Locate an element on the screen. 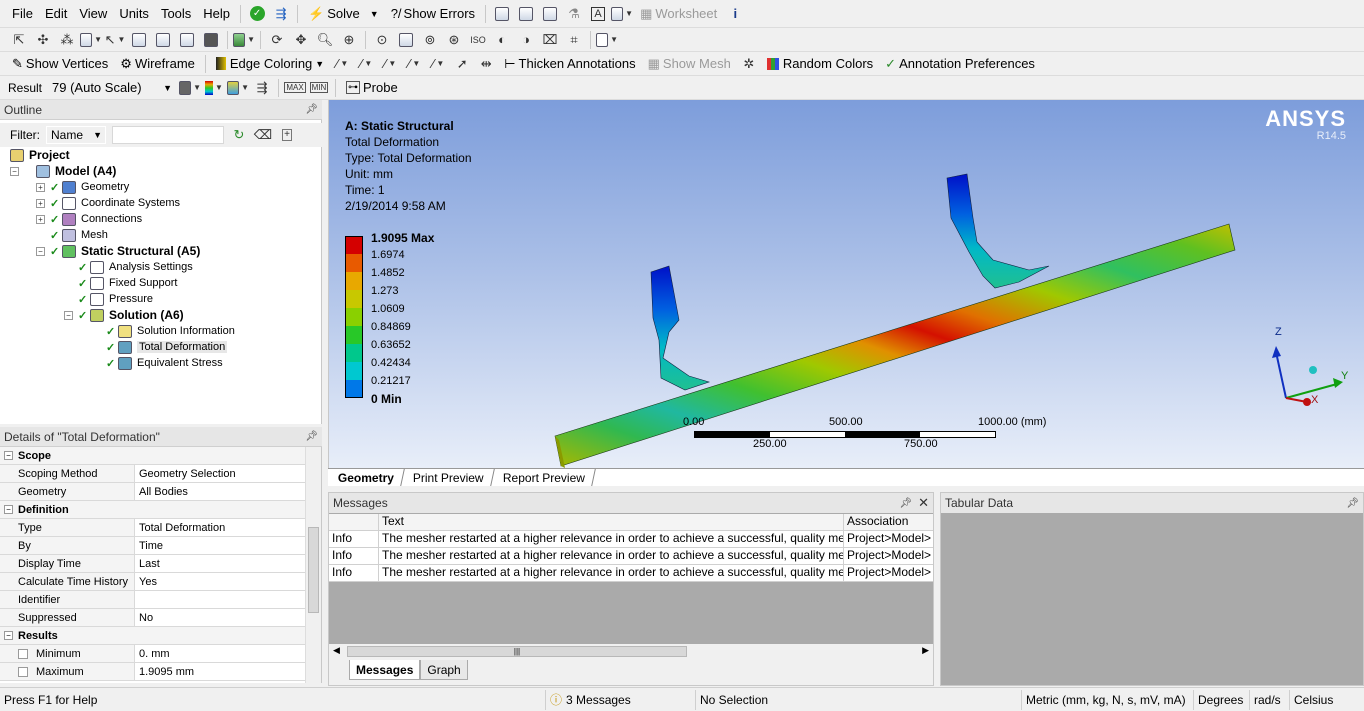 The image size is (1364, 711). tab-messages: Messages is located at coordinates (385, 670).